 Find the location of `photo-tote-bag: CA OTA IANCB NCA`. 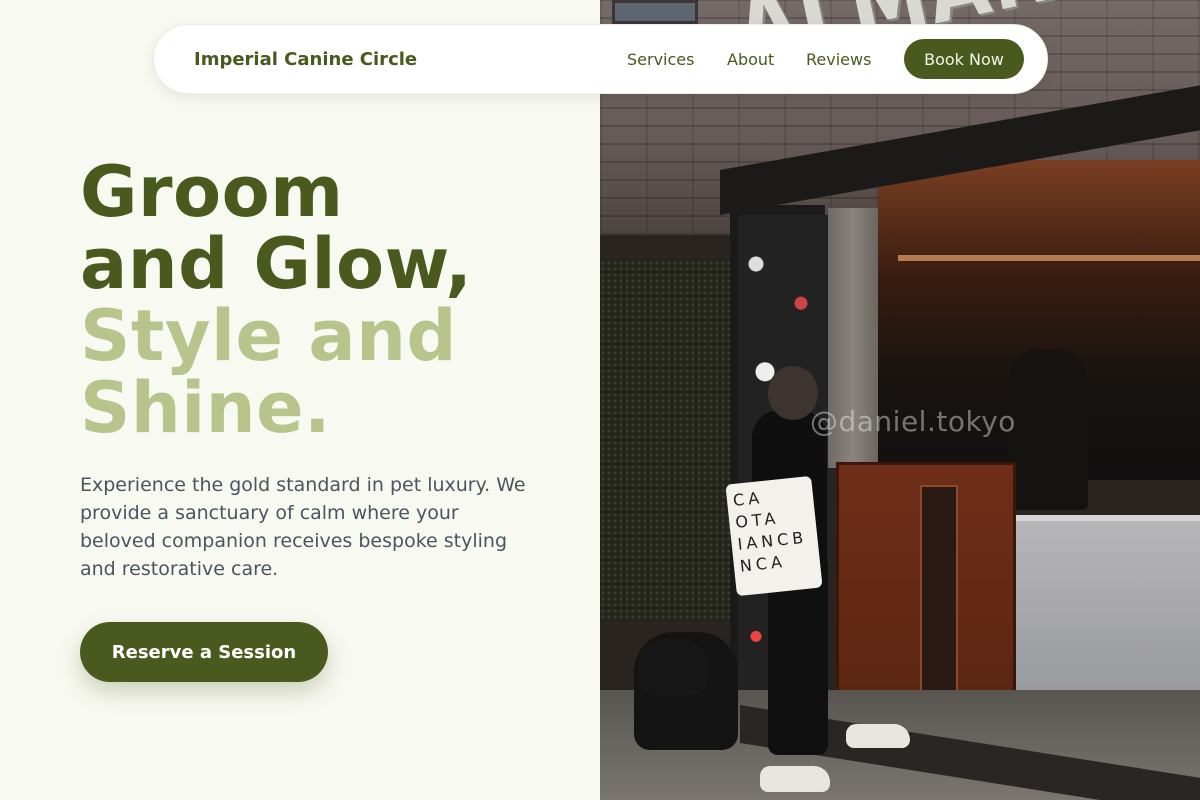

photo-tote-bag: CA OTA IANCB NCA is located at coordinates (774, 536).